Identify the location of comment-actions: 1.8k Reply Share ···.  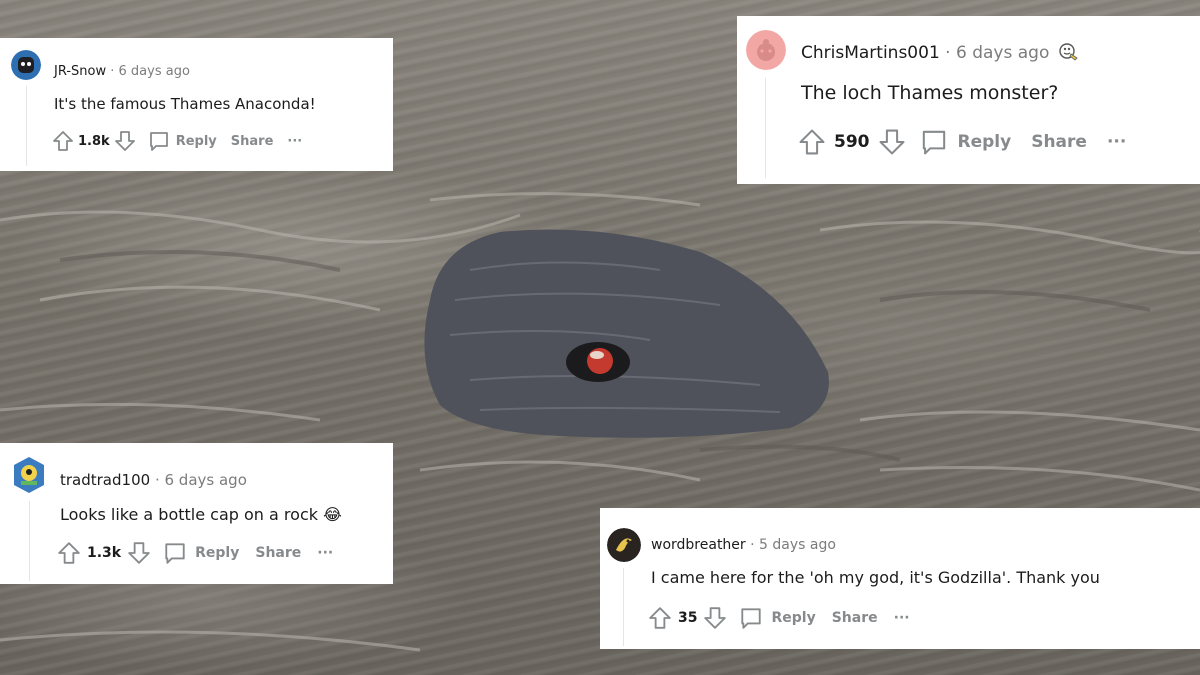
(177, 141).